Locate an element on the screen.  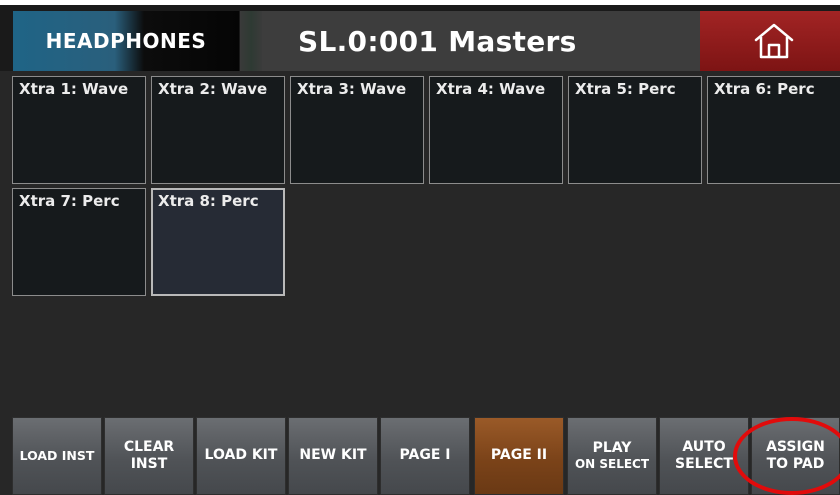
play-on-select-button: PLAY ON SELECT is located at coordinates (612, 456).